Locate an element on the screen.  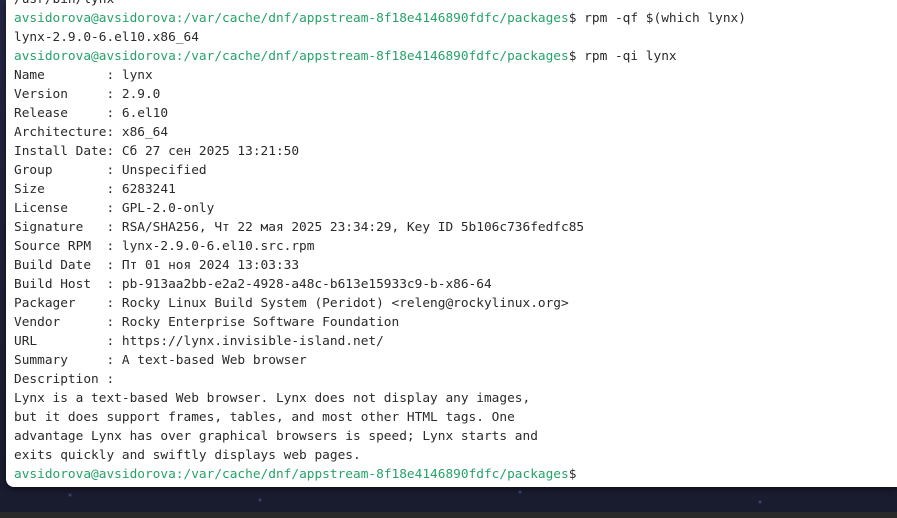
taskbar is located at coordinates (448, 515).